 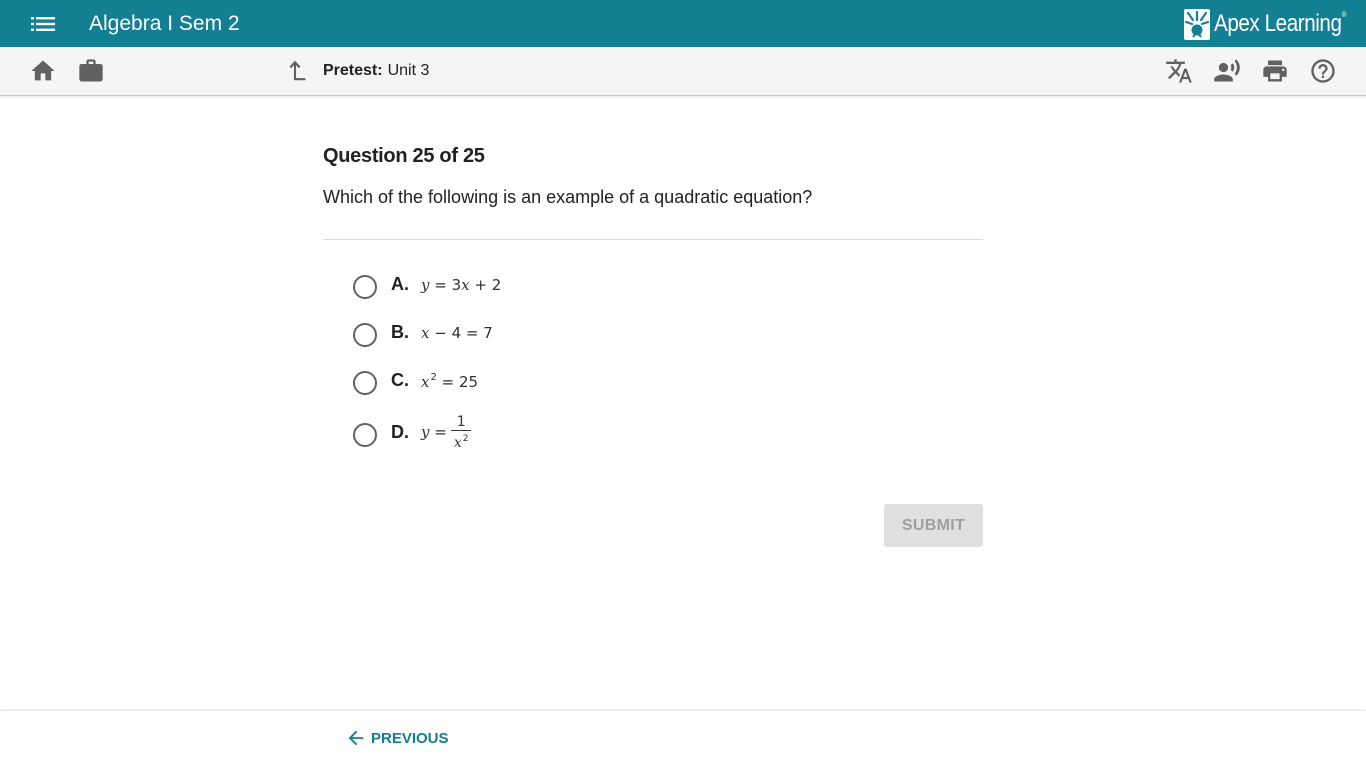 I want to click on breadcrumb-value: Unit 3, so click(x=408, y=70).